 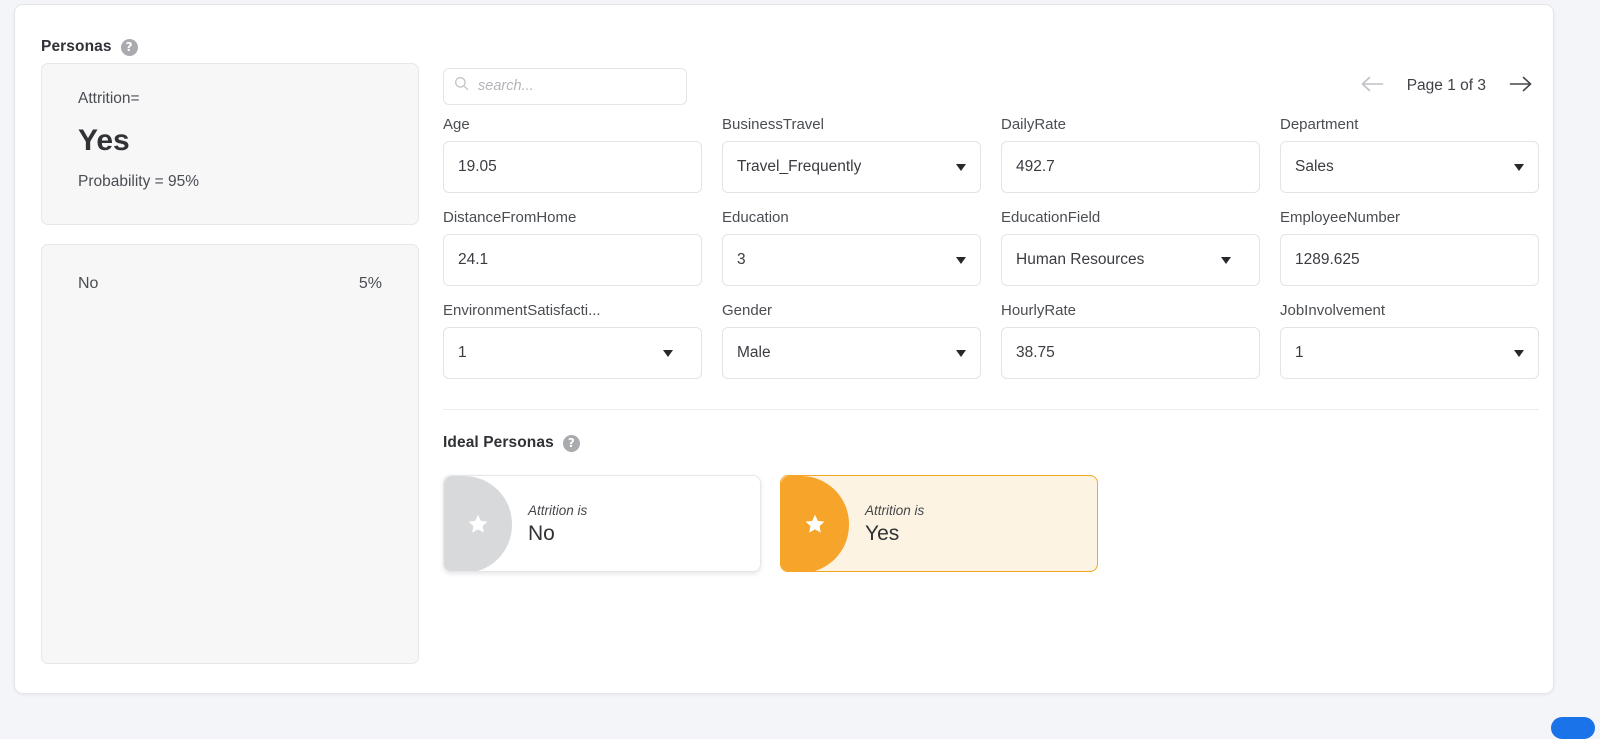 What do you see at coordinates (1130, 353) in the screenshot?
I see `field-input: 38.75` at bounding box center [1130, 353].